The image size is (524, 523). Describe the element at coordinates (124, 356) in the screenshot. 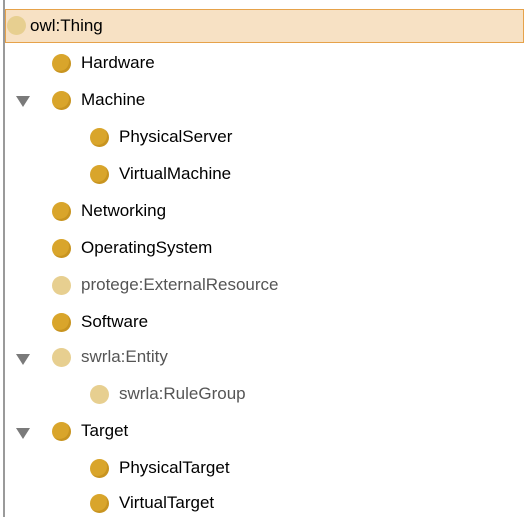

I see `tree-node-label-swrla-entity: swrla:Entity` at that location.